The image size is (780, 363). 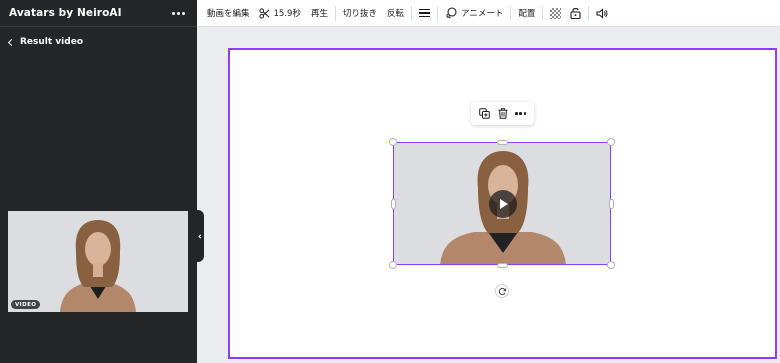 What do you see at coordinates (502, 142) in the screenshot?
I see `resize-handle-top` at bounding box center [502, 142].